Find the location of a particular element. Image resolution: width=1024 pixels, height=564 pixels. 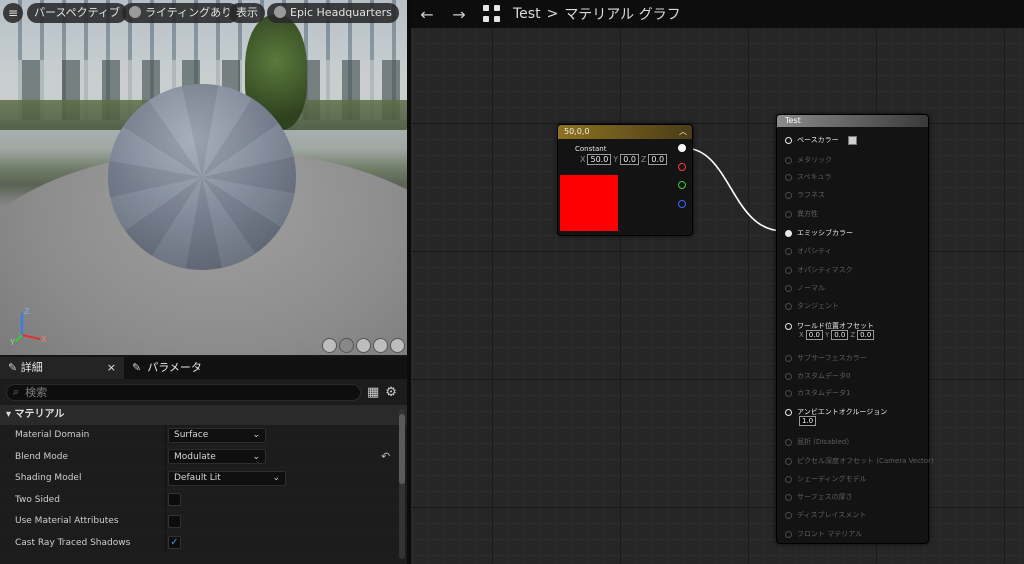

section-header-material: ▾ マテリアル is located at coordinates (203, 415).